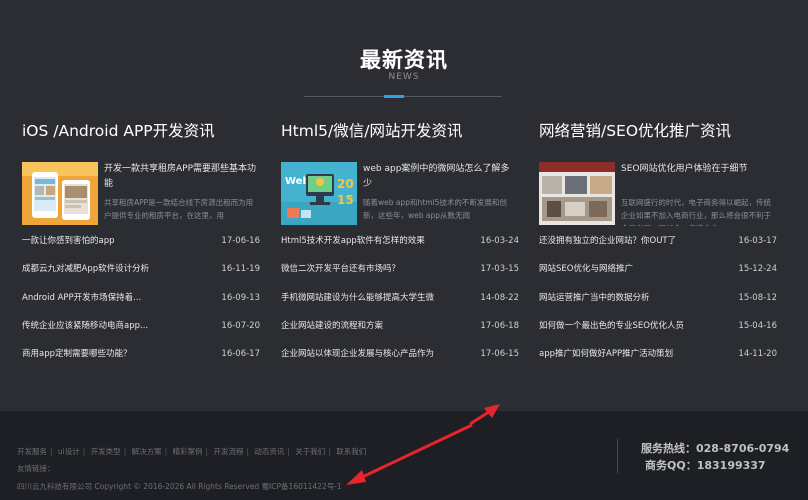 Image resolution: width=808 pixels, height=500 pixels. What do you see at coordinates (757, 354) in the screenshot?
I see `list-item-date: 14-11-20` at bounding box center [757, 354].